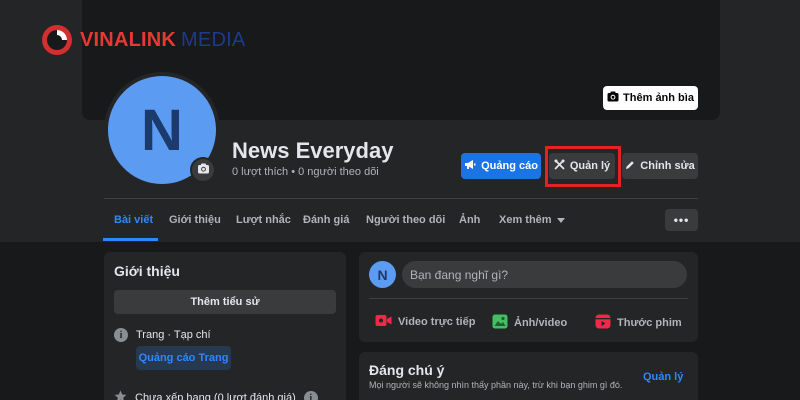 This screenshot has height=400, width=800. What do you see at coordinates (658, 98) in the screenshot?
I see `add-cover-photo-label: Thêm ảnh bìa` at bounding box center [658, 98].